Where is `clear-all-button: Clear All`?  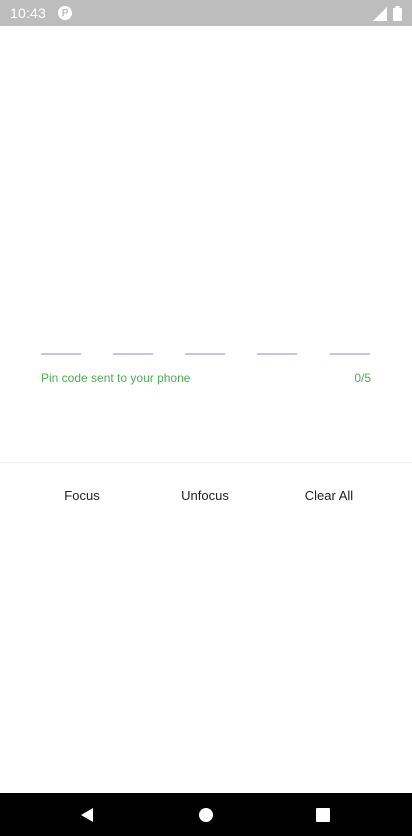 clear-all-button: Clear All is located at coordinates (329, 495).